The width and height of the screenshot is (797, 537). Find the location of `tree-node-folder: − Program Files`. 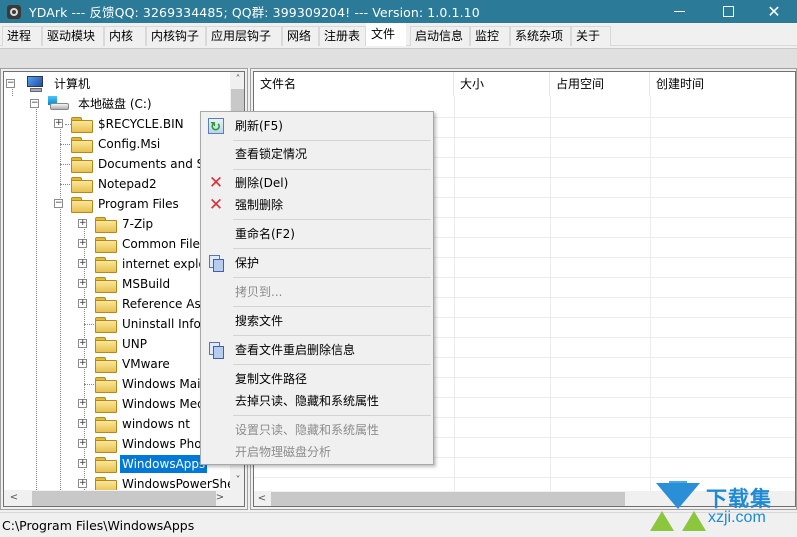

tree-node-folder: − Program Files is located at coordinates (117, 204).